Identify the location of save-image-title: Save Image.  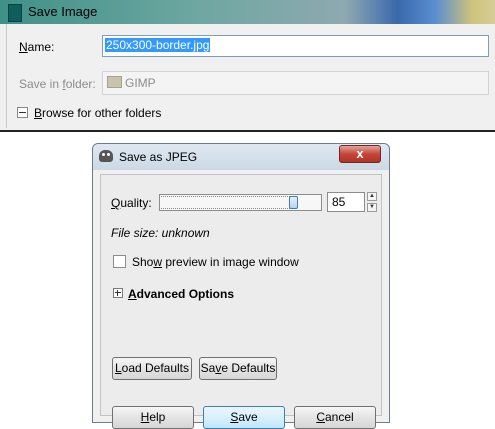
(63, 11).